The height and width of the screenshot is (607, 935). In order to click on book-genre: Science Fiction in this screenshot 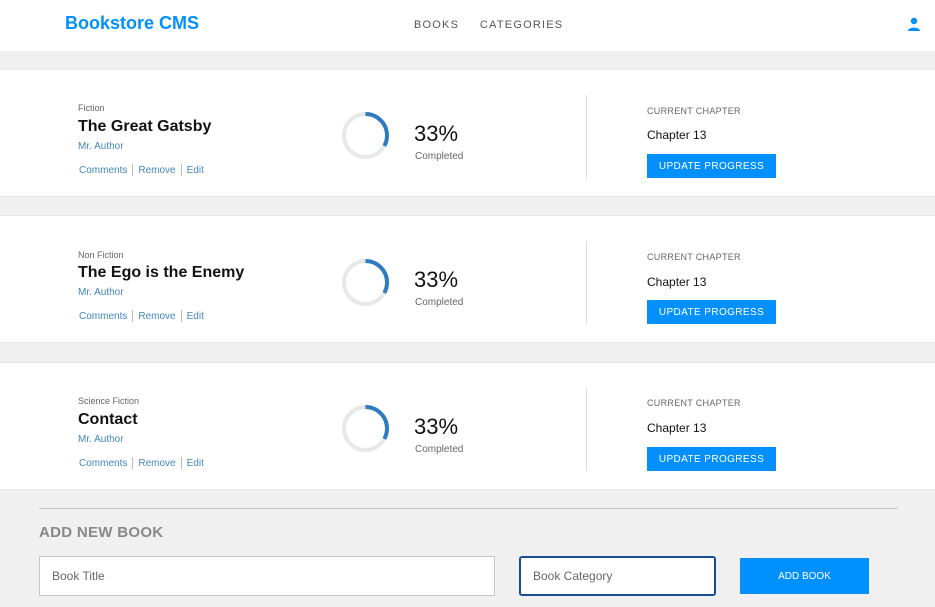, I will do `click(109, 401)`.